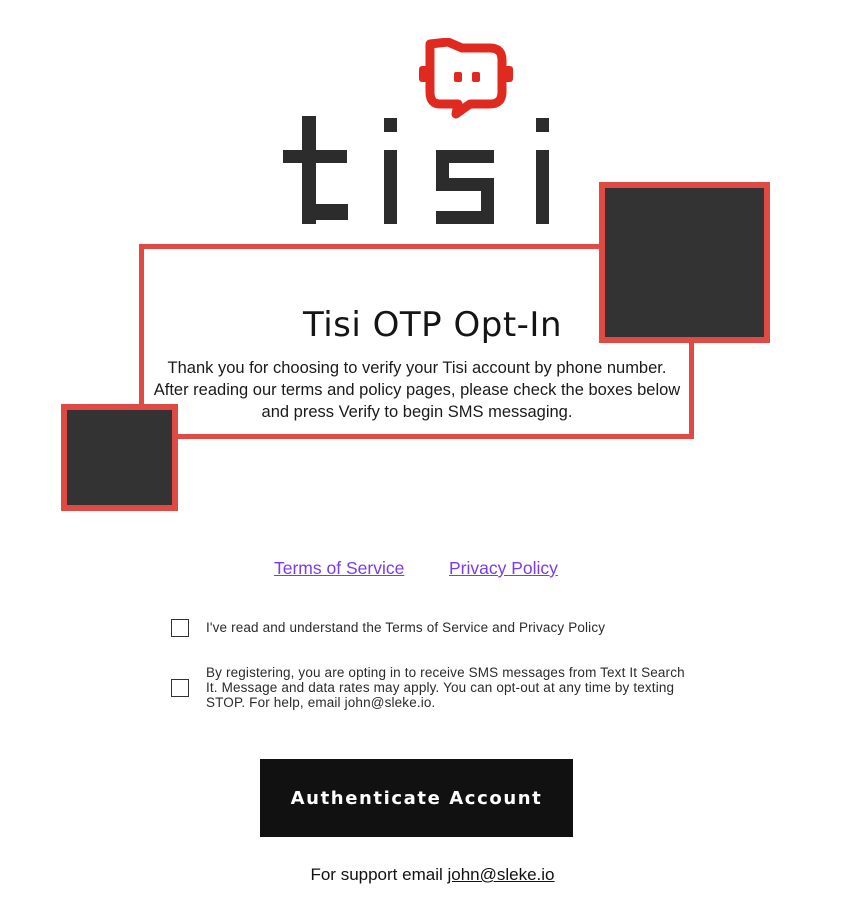 Image resolution: width=865 pixels, height=913 pixels. What do you see at coordinates (339, 568) in the screenshot?
I see `terms-of-service-link: Terms of Service` at bounding box center [339, 568].